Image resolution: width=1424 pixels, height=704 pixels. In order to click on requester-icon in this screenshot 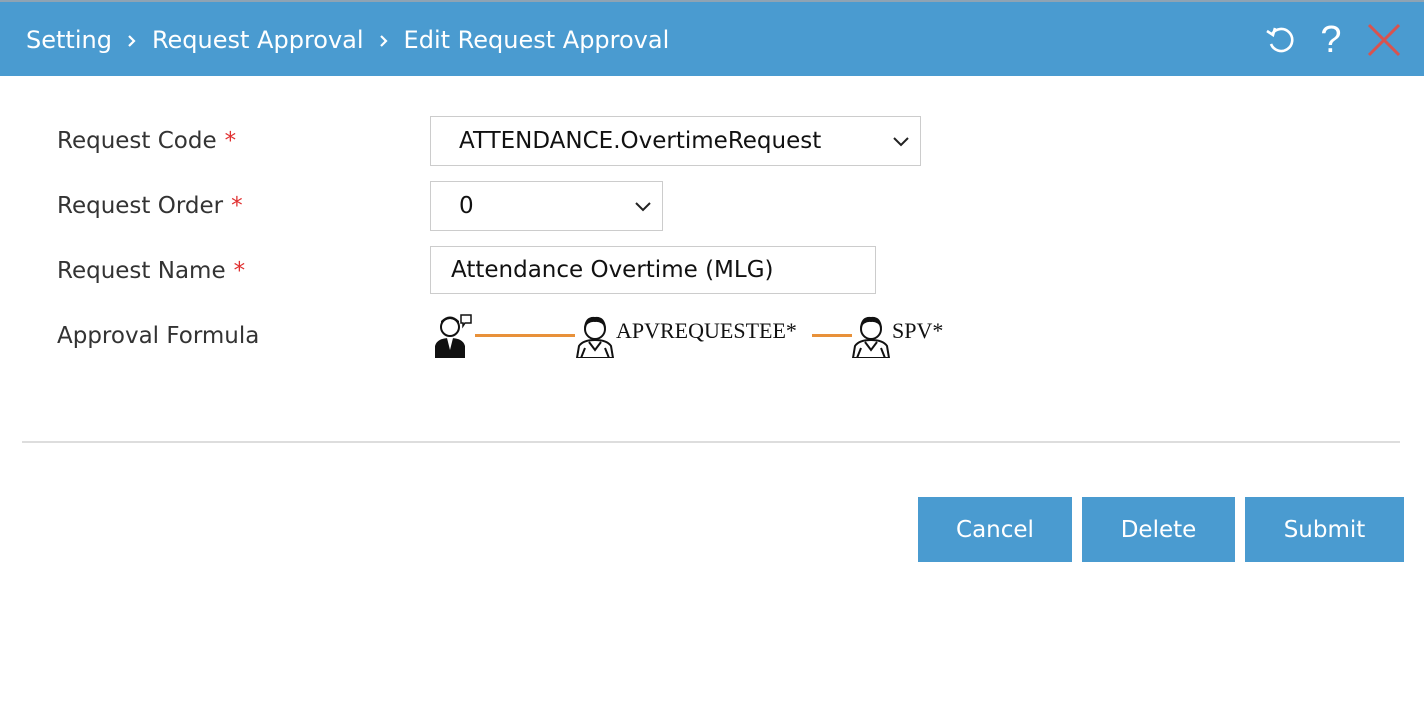, I will do `click(454, 337)`.